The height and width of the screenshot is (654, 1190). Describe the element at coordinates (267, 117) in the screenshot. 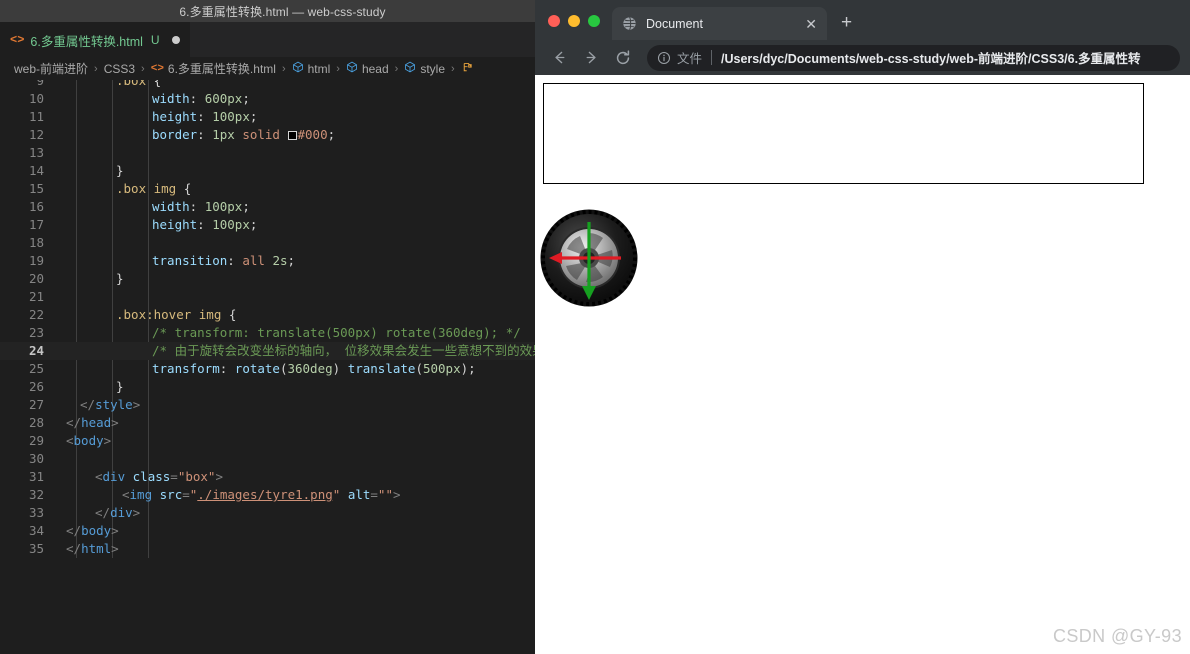

I see `code-line: 11 height: 100px;` at that location.